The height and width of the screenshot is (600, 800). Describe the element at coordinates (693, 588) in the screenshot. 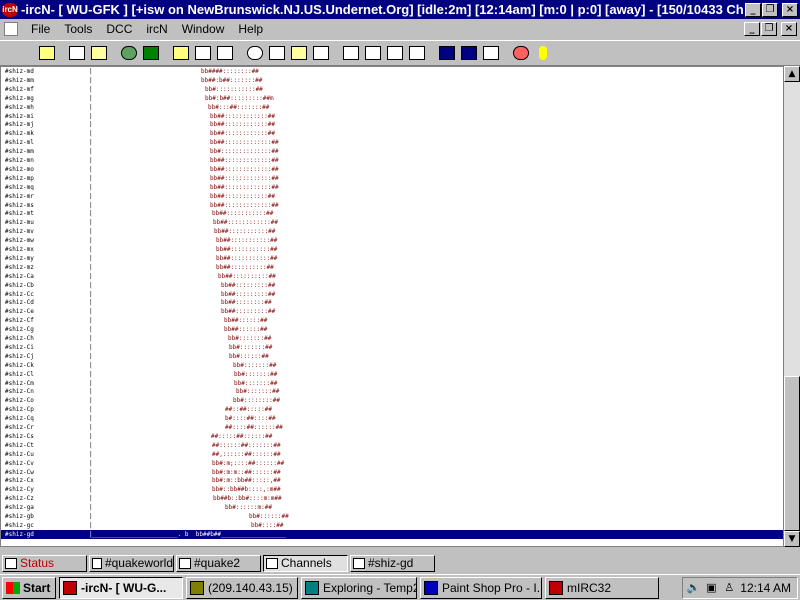

I see `speaker-icon: 🔈` at that location.